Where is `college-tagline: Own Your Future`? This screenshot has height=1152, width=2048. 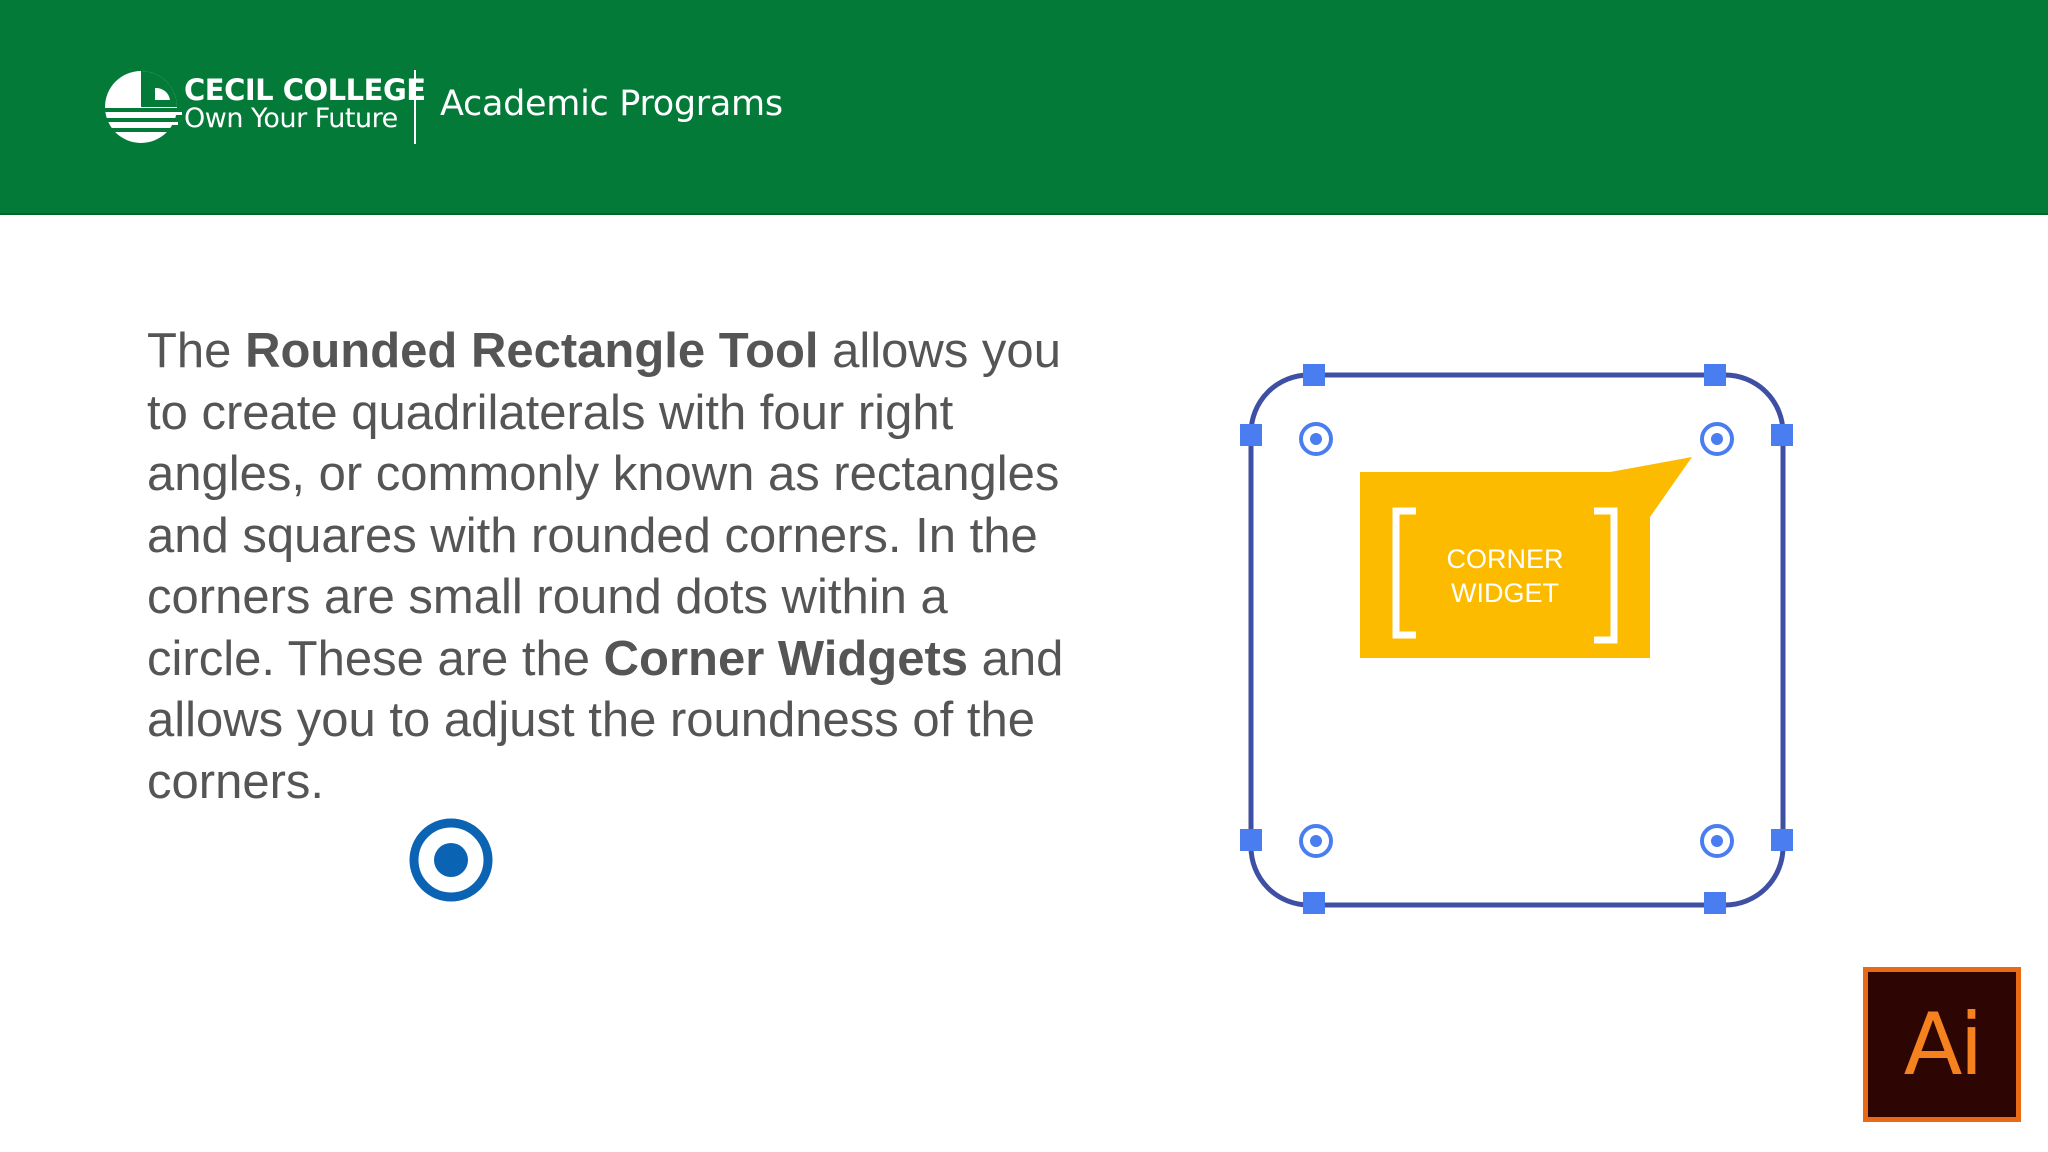 college-tagline: Own Your Future is located at coordinates (291, 118).